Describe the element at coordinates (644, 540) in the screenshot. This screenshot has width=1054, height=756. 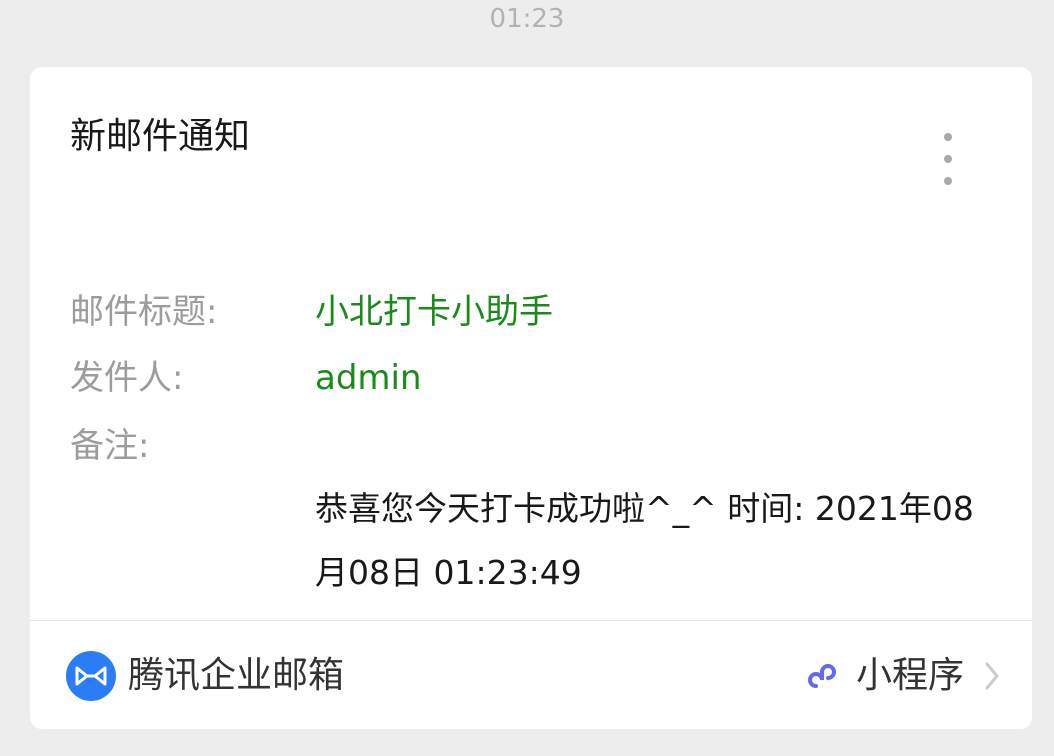
I see `remark-value: 恭喜您今天打卡成功啦^_^ 时间: 2021年08月08日 01:23:49` at that location.